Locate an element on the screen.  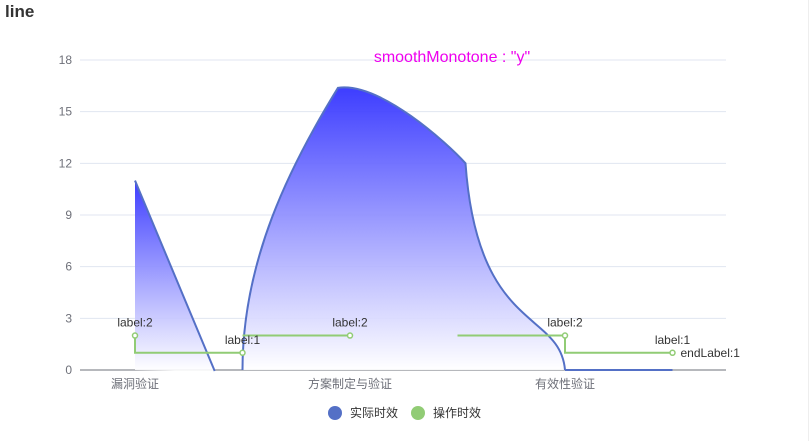
end-label: endLabel:1 is located at coordinates (711, 353).